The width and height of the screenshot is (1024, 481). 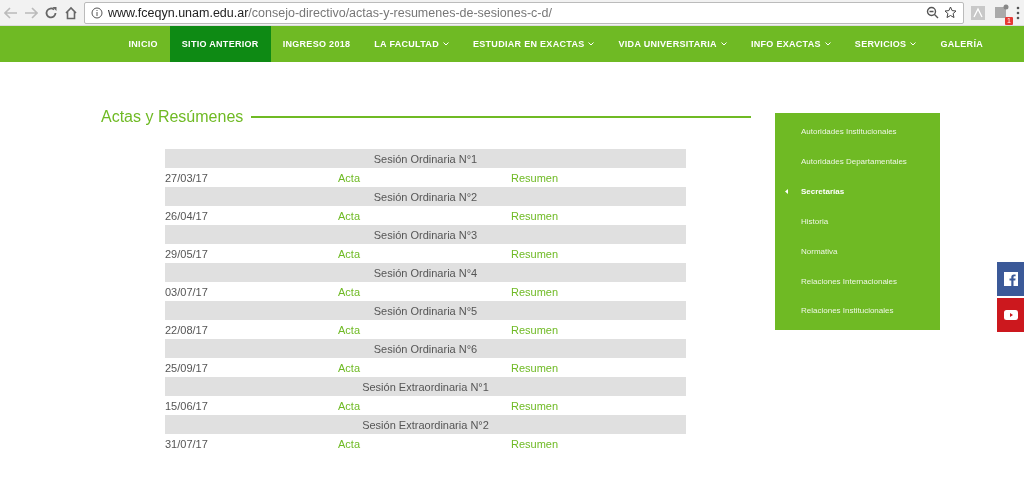 What do you see at coordinates (857, 161) in the screenshot?
I see `sidebar-item: Autoridades Departamentales` at bounding box center [857, 161].